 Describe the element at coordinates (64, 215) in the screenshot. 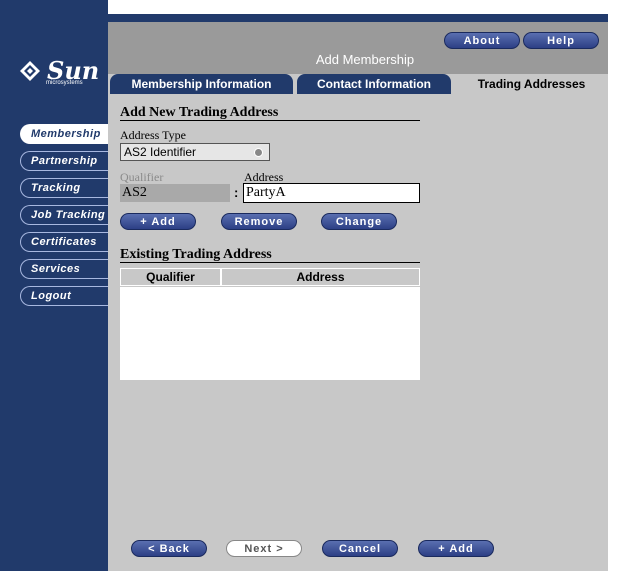

I see `sidebar-item-job-tracking: Job Tracking` at that location.